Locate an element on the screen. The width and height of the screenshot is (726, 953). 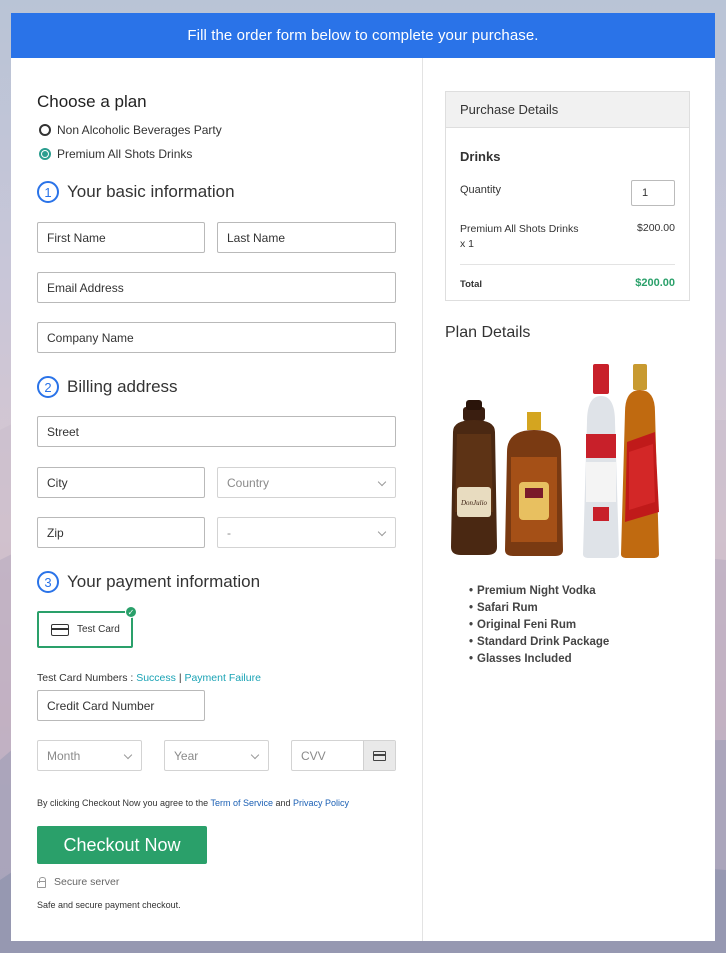
country-select: Country is located at coordinates (306, 482).